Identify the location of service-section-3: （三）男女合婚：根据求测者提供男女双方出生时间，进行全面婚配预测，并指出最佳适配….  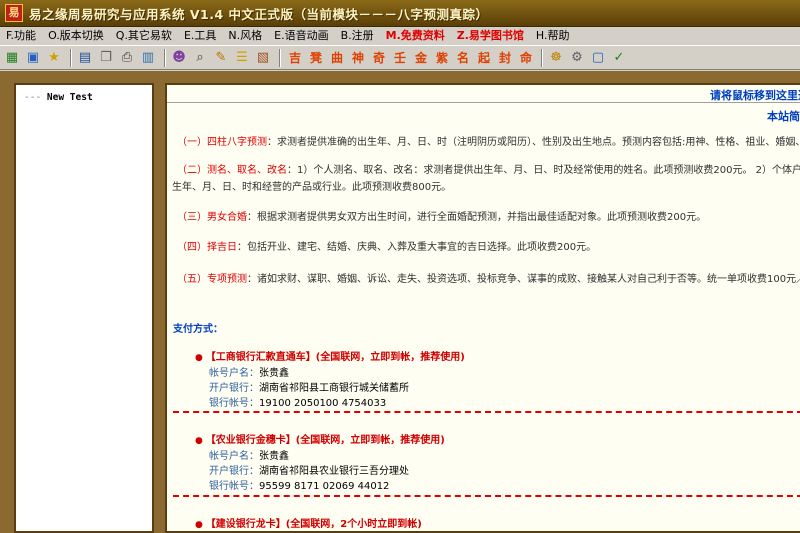
(441, 217).